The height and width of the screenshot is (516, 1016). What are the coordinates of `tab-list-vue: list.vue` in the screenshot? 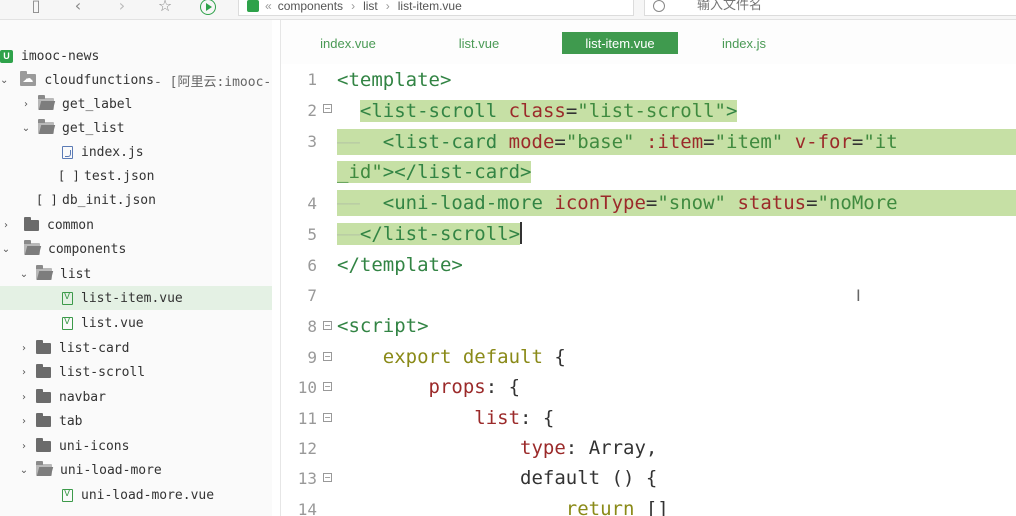 It's located at (479, 43).